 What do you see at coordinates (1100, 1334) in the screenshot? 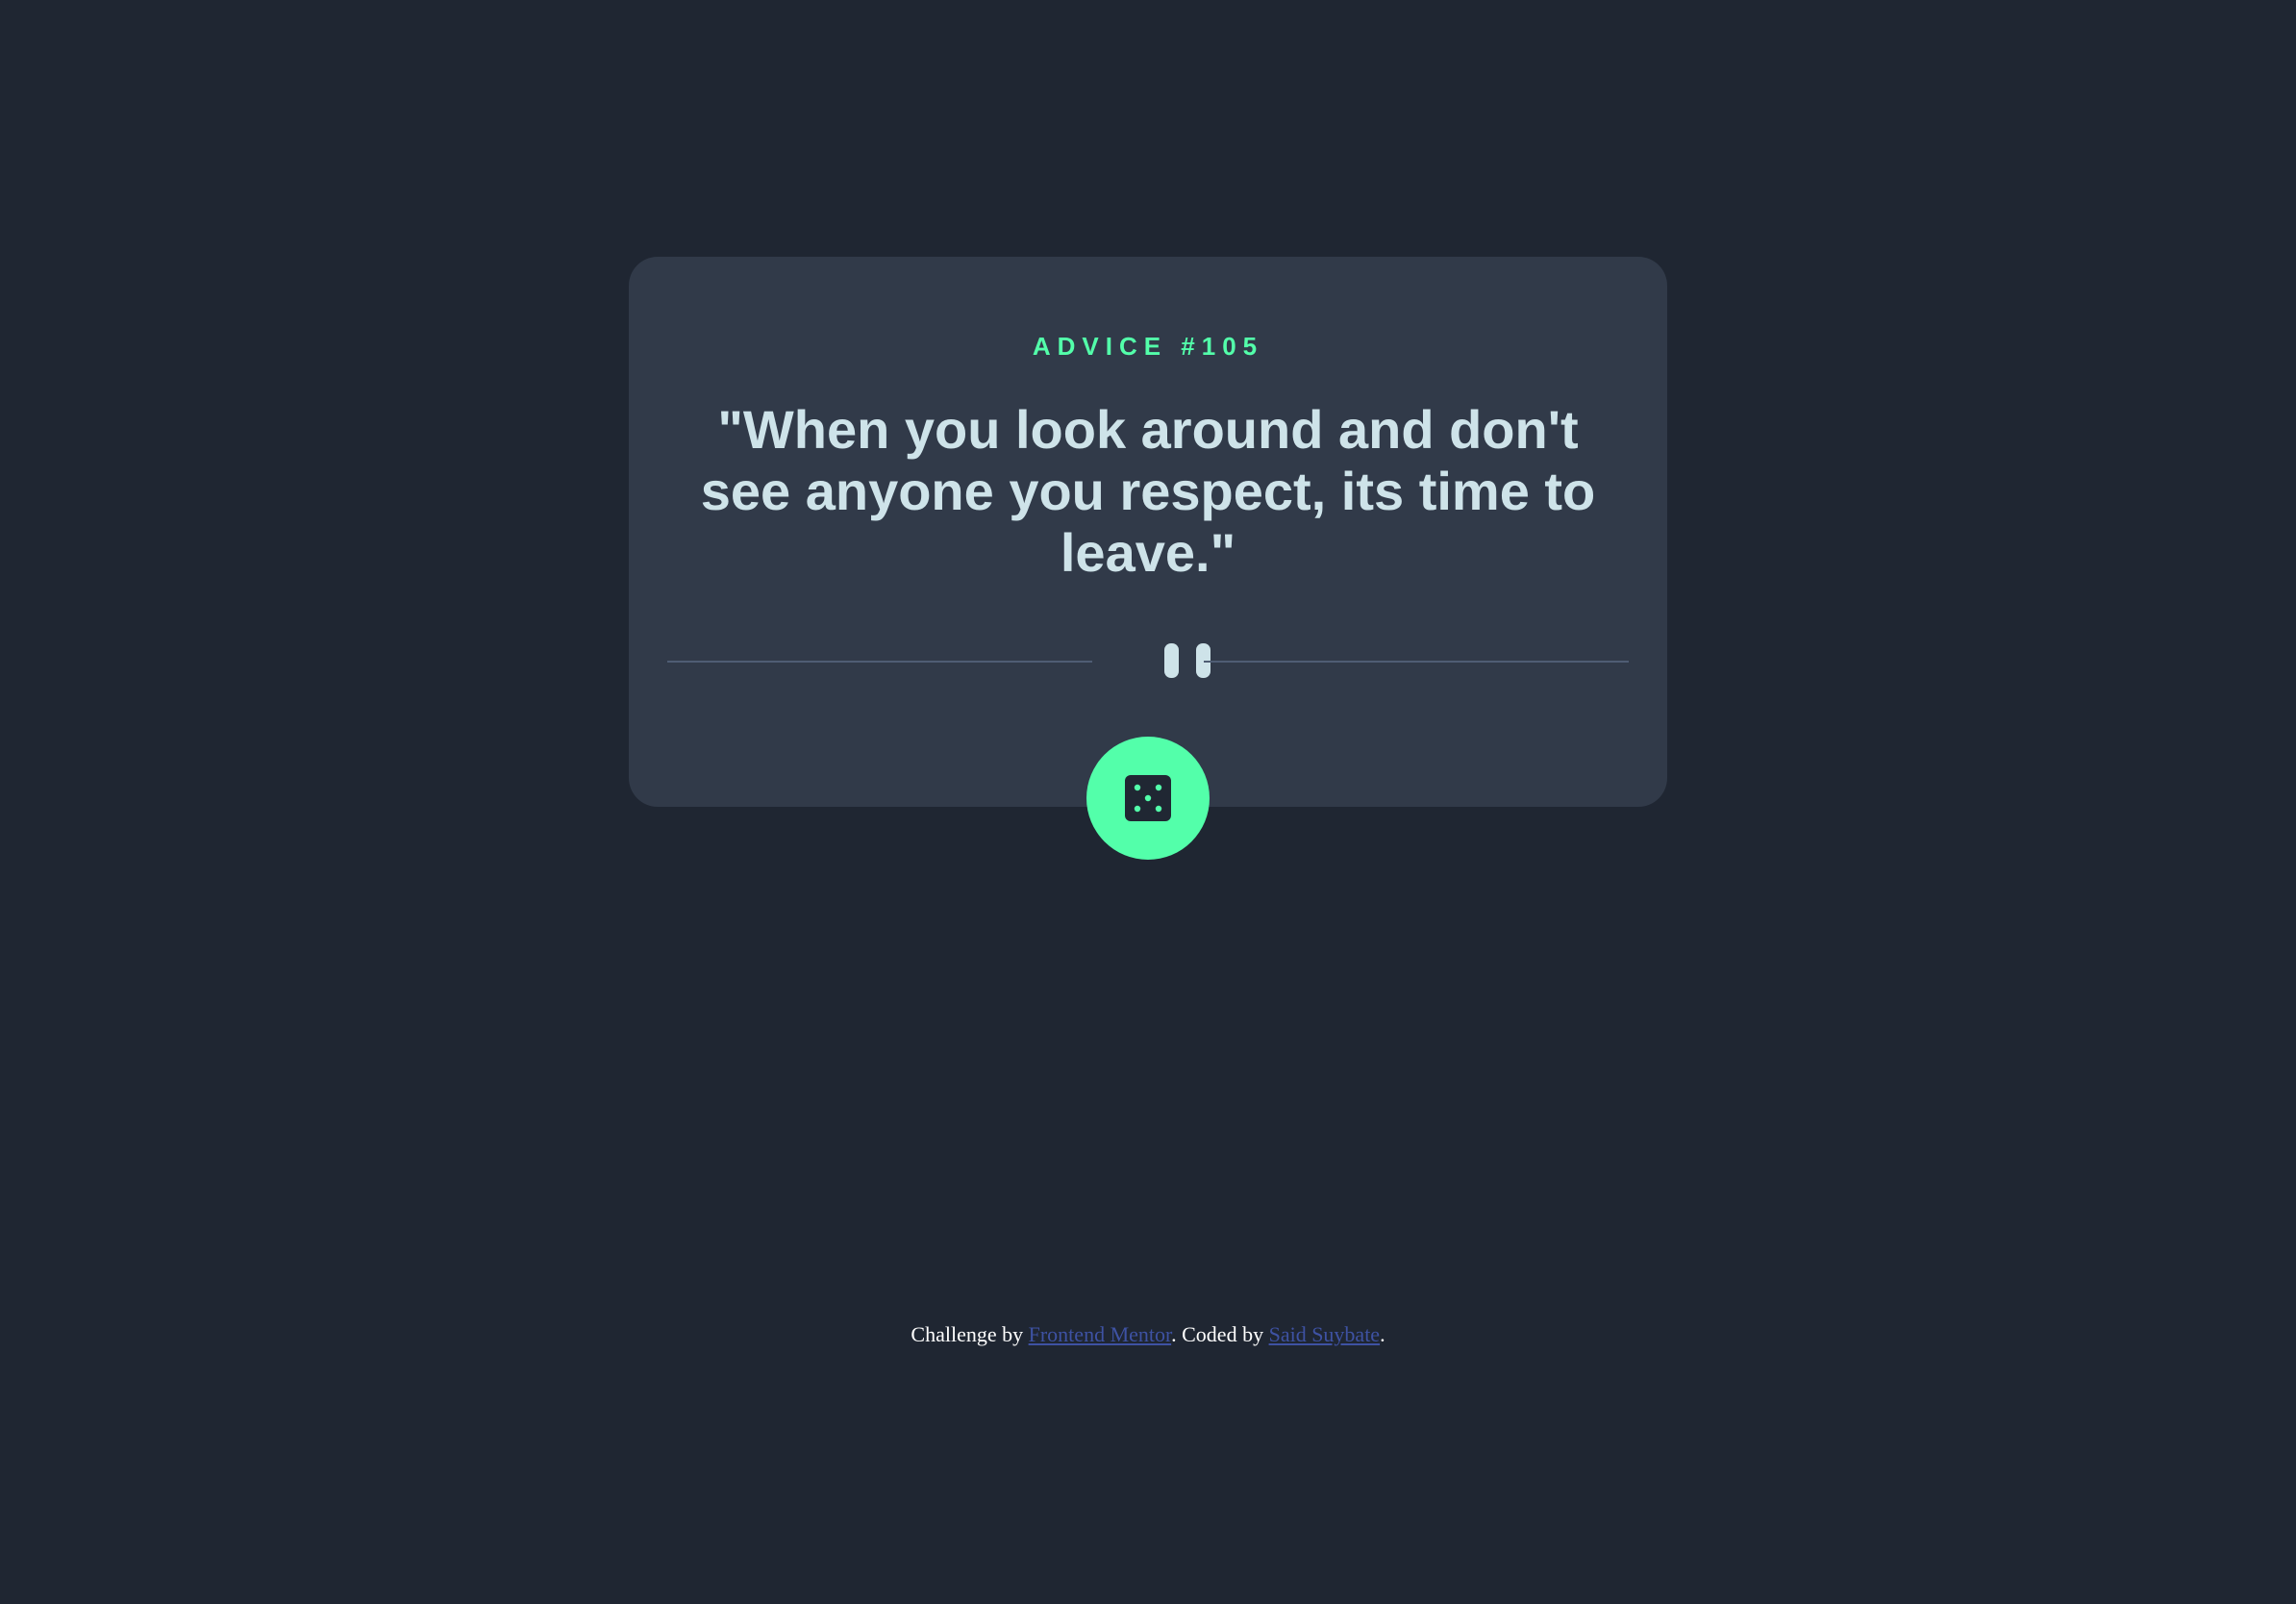
I see `frontend-mentor-link: Frontend Mentor` at bounding box center [1100, 1334].